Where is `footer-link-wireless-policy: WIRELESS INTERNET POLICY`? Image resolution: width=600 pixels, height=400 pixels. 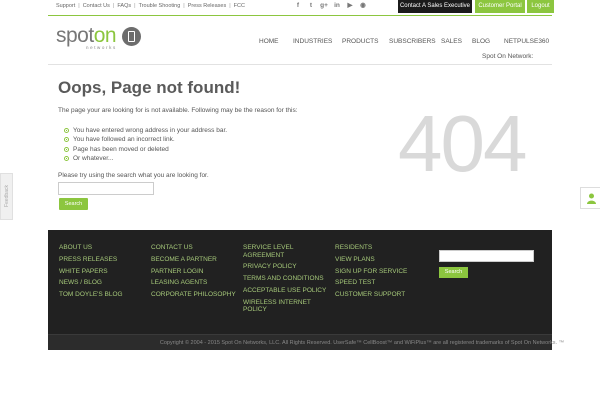 footer-link-wireless-policy: WIRELESS INTERNET POLICY is located at coordinates (285, 306).